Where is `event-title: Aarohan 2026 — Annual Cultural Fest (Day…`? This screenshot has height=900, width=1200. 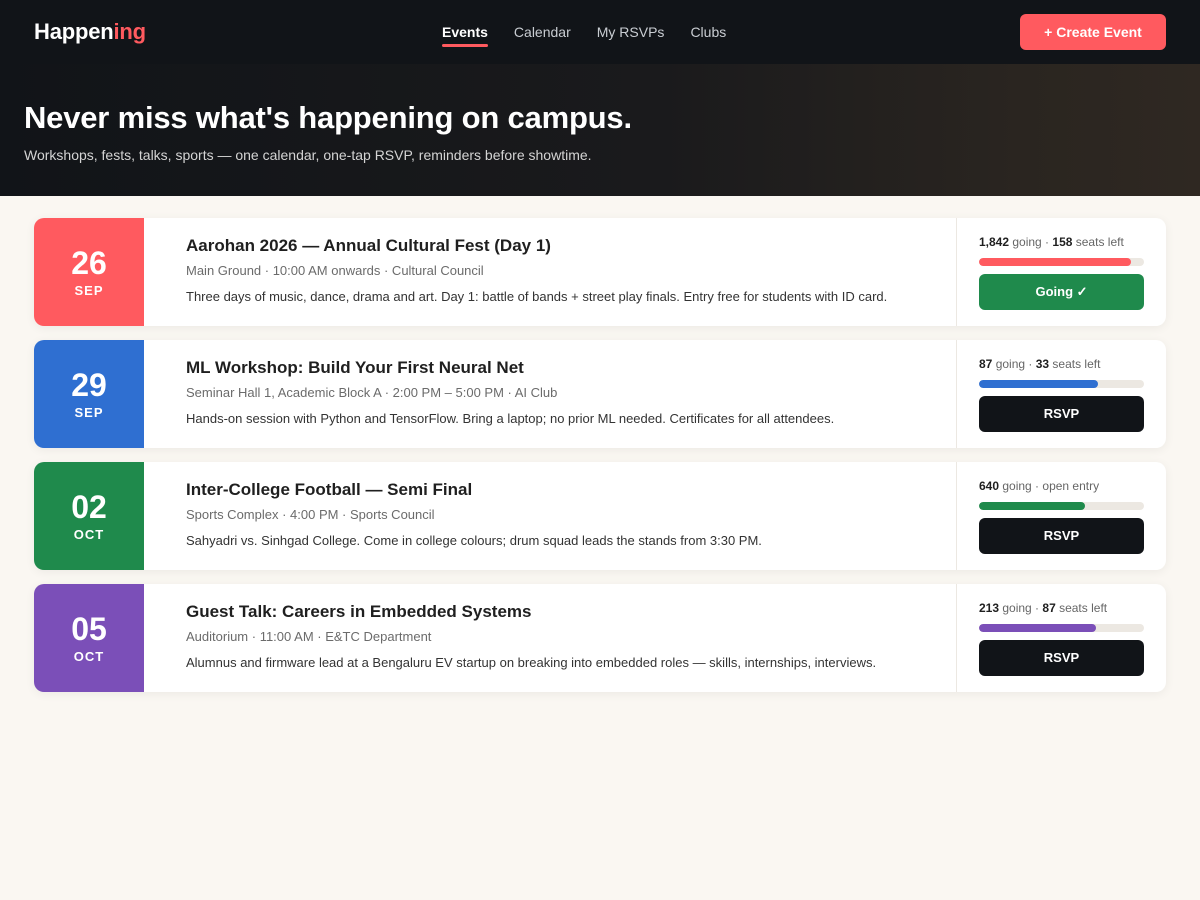
event-title: Aarohan 2026 — Annual Cultural Fest (Day… is located at coordinates (550, 246).